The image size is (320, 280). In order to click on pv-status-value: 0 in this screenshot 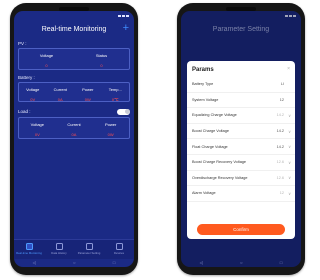, I will do `click(101, 65)`.